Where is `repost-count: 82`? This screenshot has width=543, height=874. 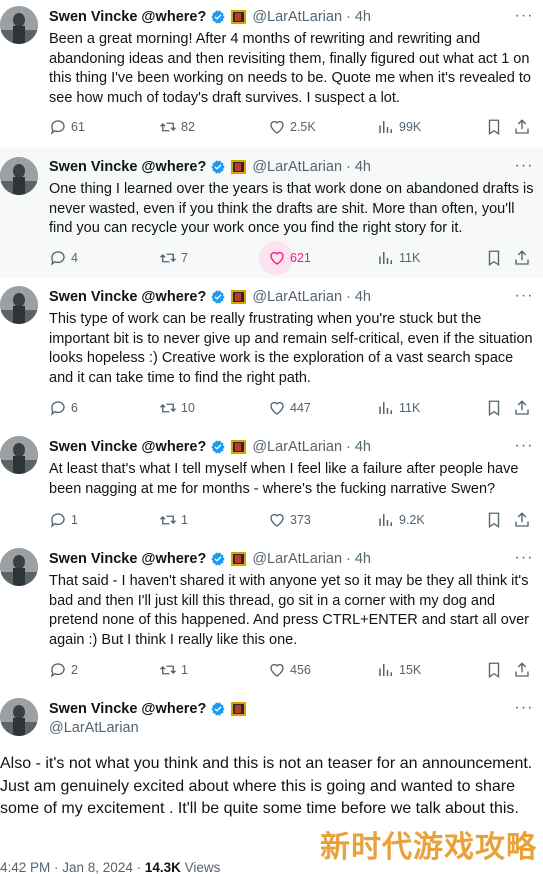
repost-count: 82 is located at coordinates (188, 127).